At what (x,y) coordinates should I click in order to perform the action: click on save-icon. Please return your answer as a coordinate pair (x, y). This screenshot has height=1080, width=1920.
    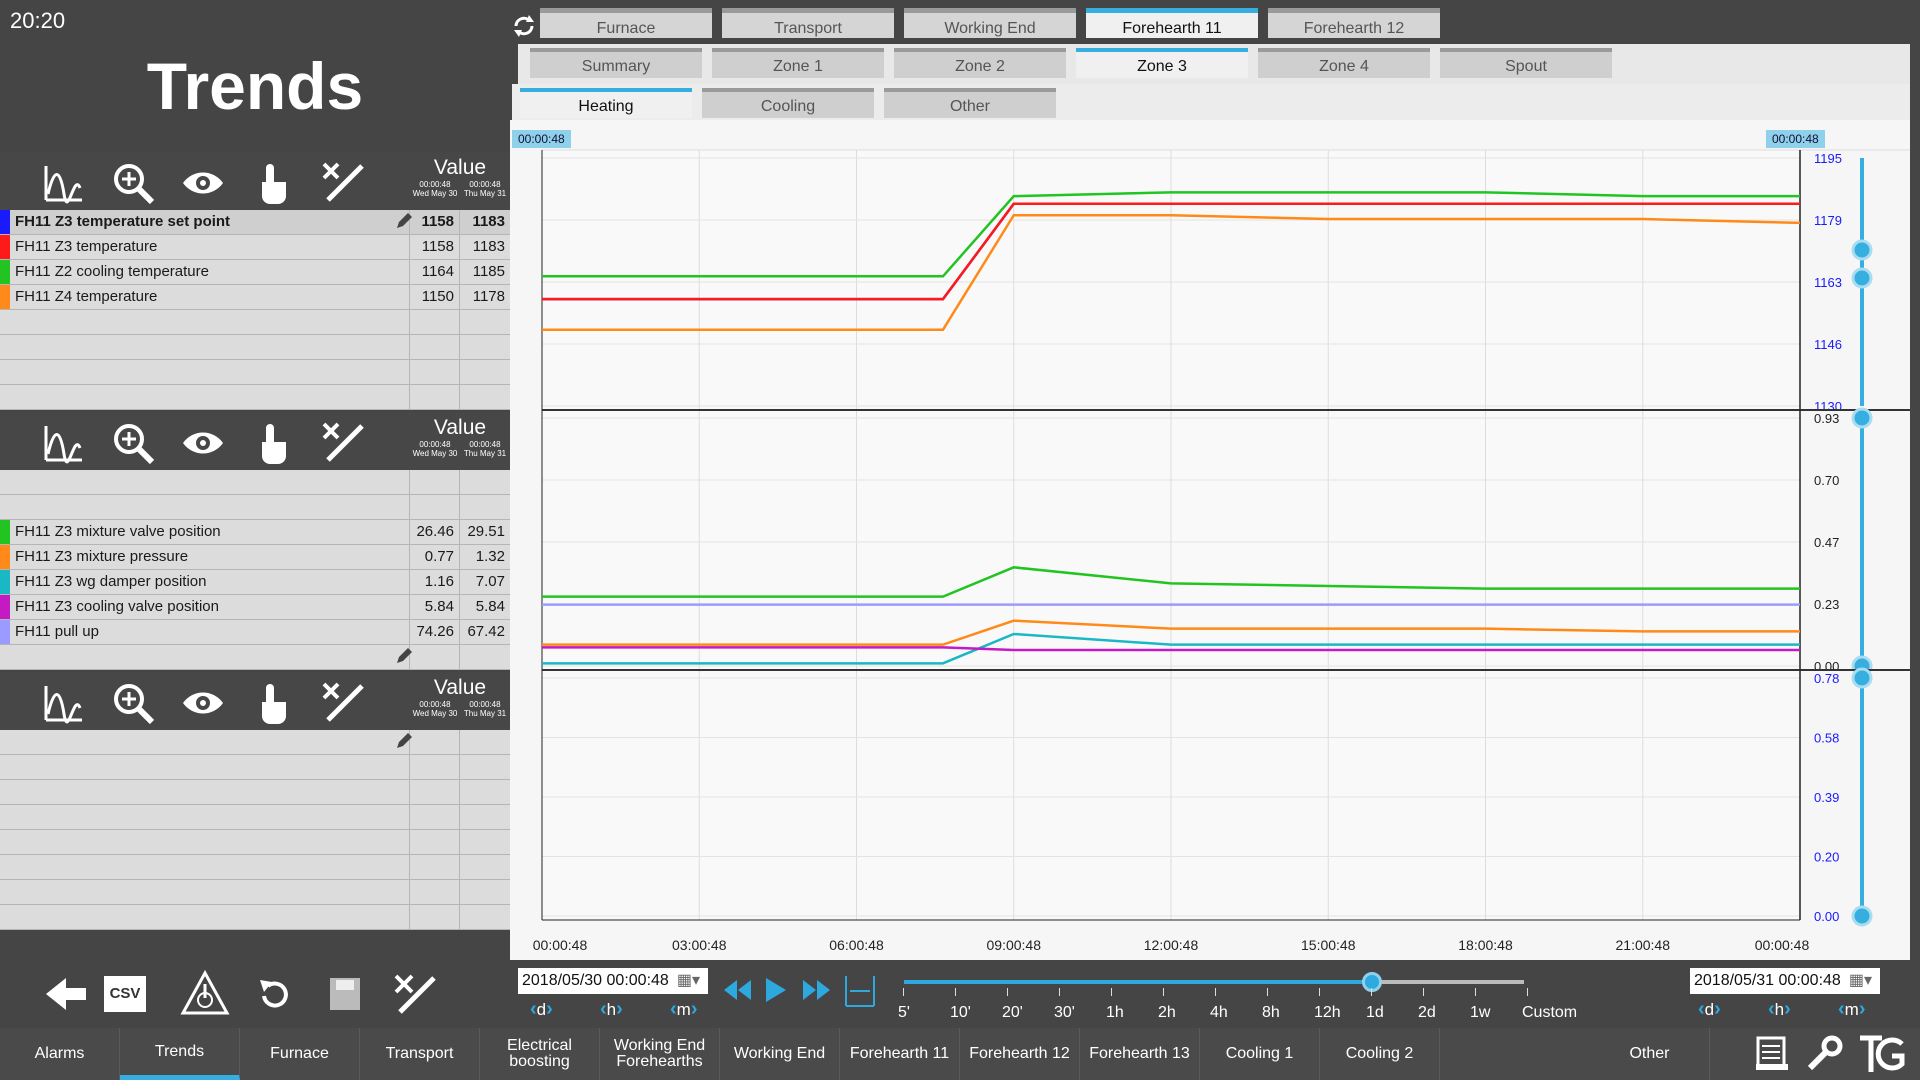
    Looking at the image, I should click on (345, 994).